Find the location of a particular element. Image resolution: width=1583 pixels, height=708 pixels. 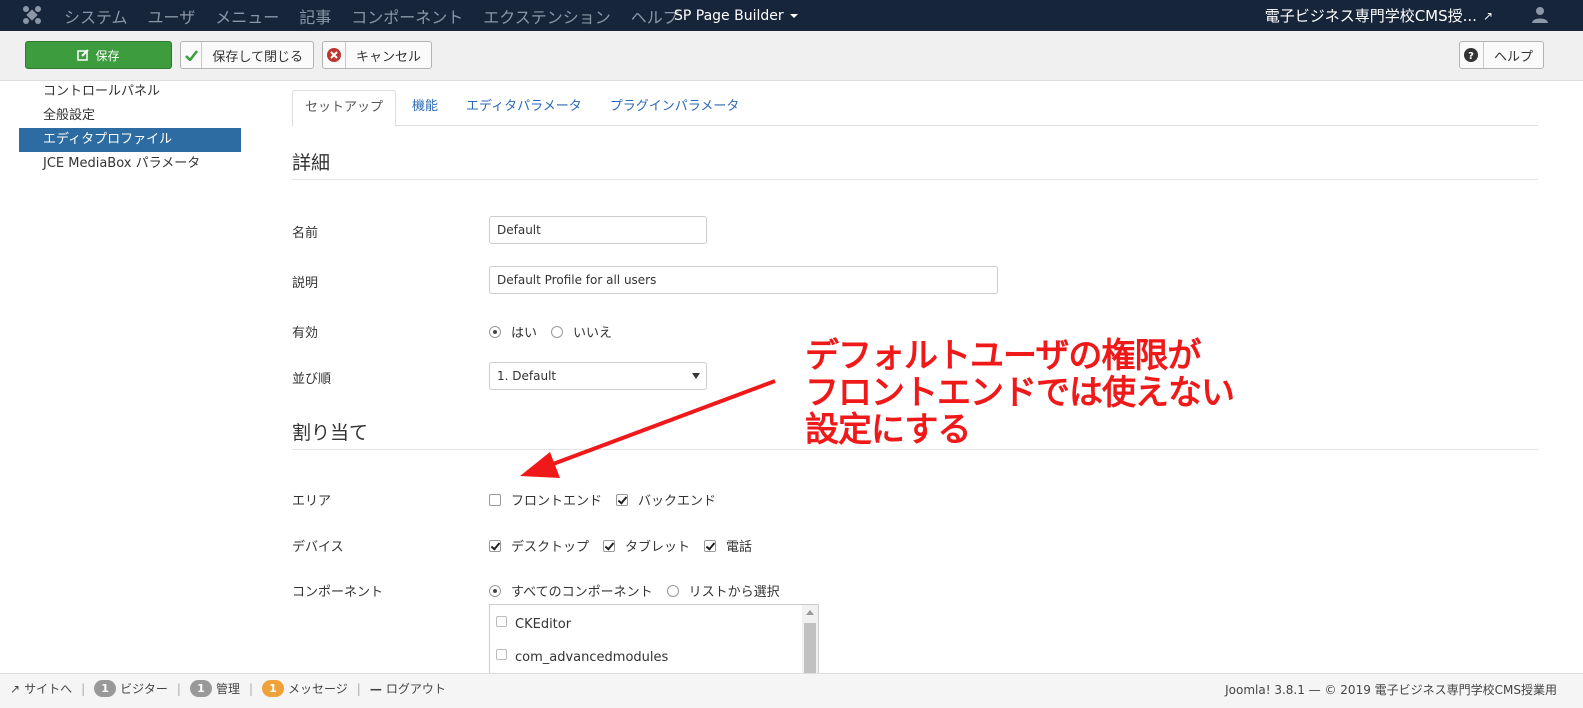

tab-setup: セットアップ is located at coordinates (344, 108).